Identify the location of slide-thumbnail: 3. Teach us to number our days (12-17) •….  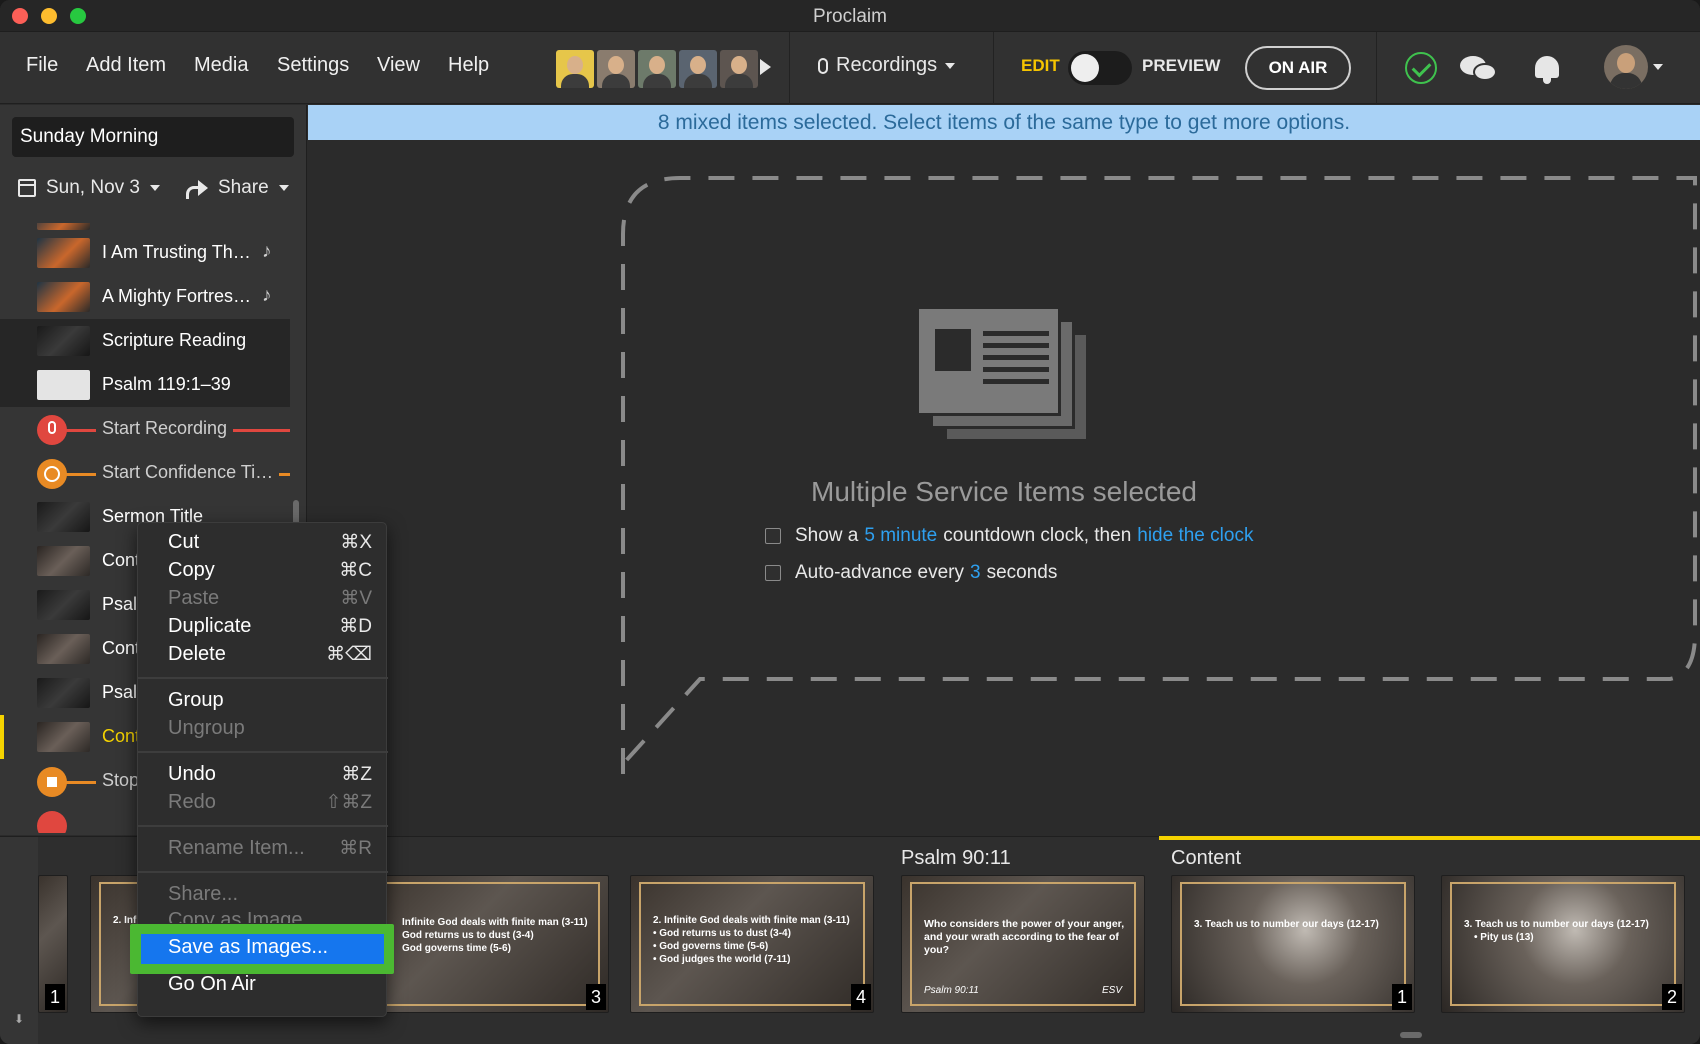
(1563, 944).